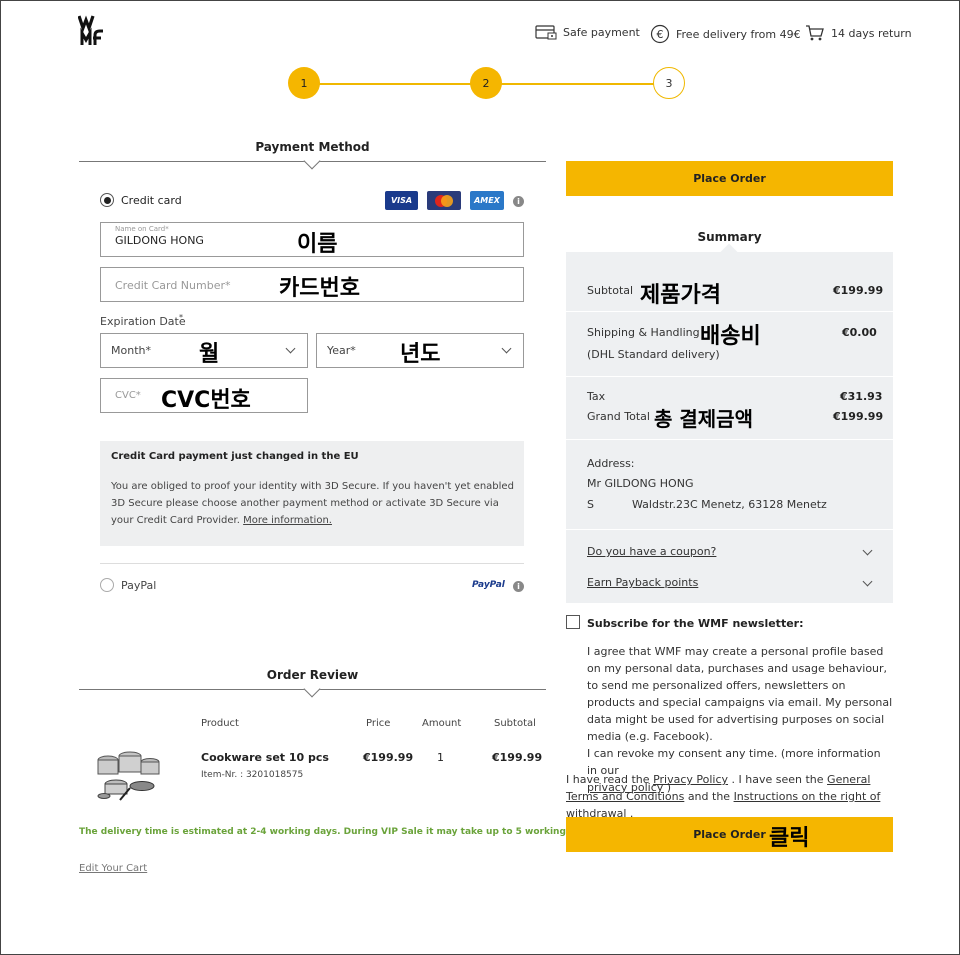 Image resolution: width=960 pixels, height=955 pixels. I want to click on place-order-button-bottom: Place Order, so click(729, 834).